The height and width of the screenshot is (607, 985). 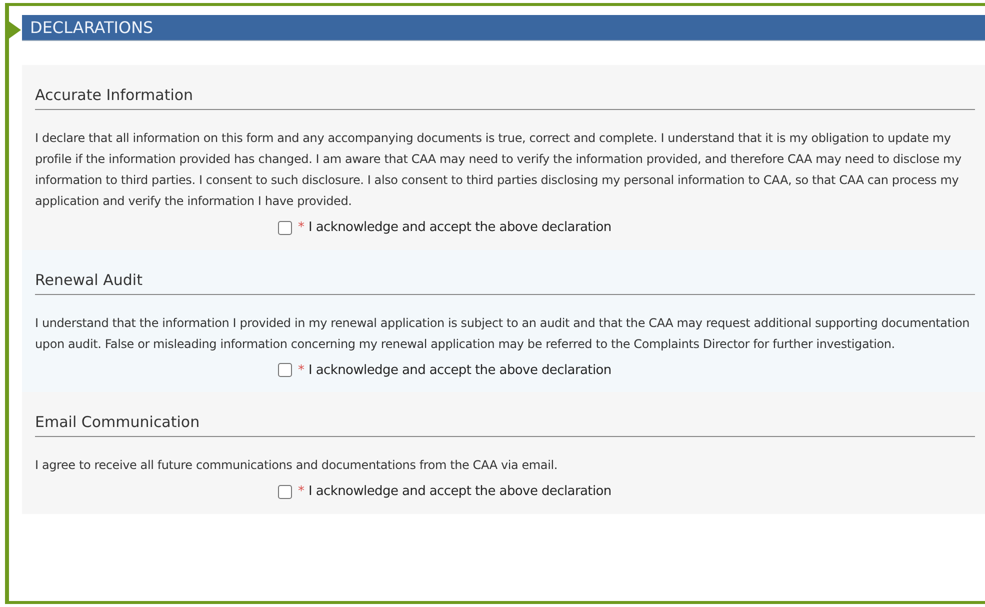 What do you see at coordinates (498, 170) in the screenshot?
I see `declaration-text: I declare that all information on this form and any accompanying documents is true, correct and complete. I understand that it is my obligation to update my profile if the information provided has changed. I am aware that CAA may need to verify the information provided, and therefore CAA may need to disclose my information to third parties. I consent to such disclosure. I also consent to third parties disclosing my personal information to CAA, so that CAA can process my application and verify the information I have provided.` at bounding box center [498, 170].